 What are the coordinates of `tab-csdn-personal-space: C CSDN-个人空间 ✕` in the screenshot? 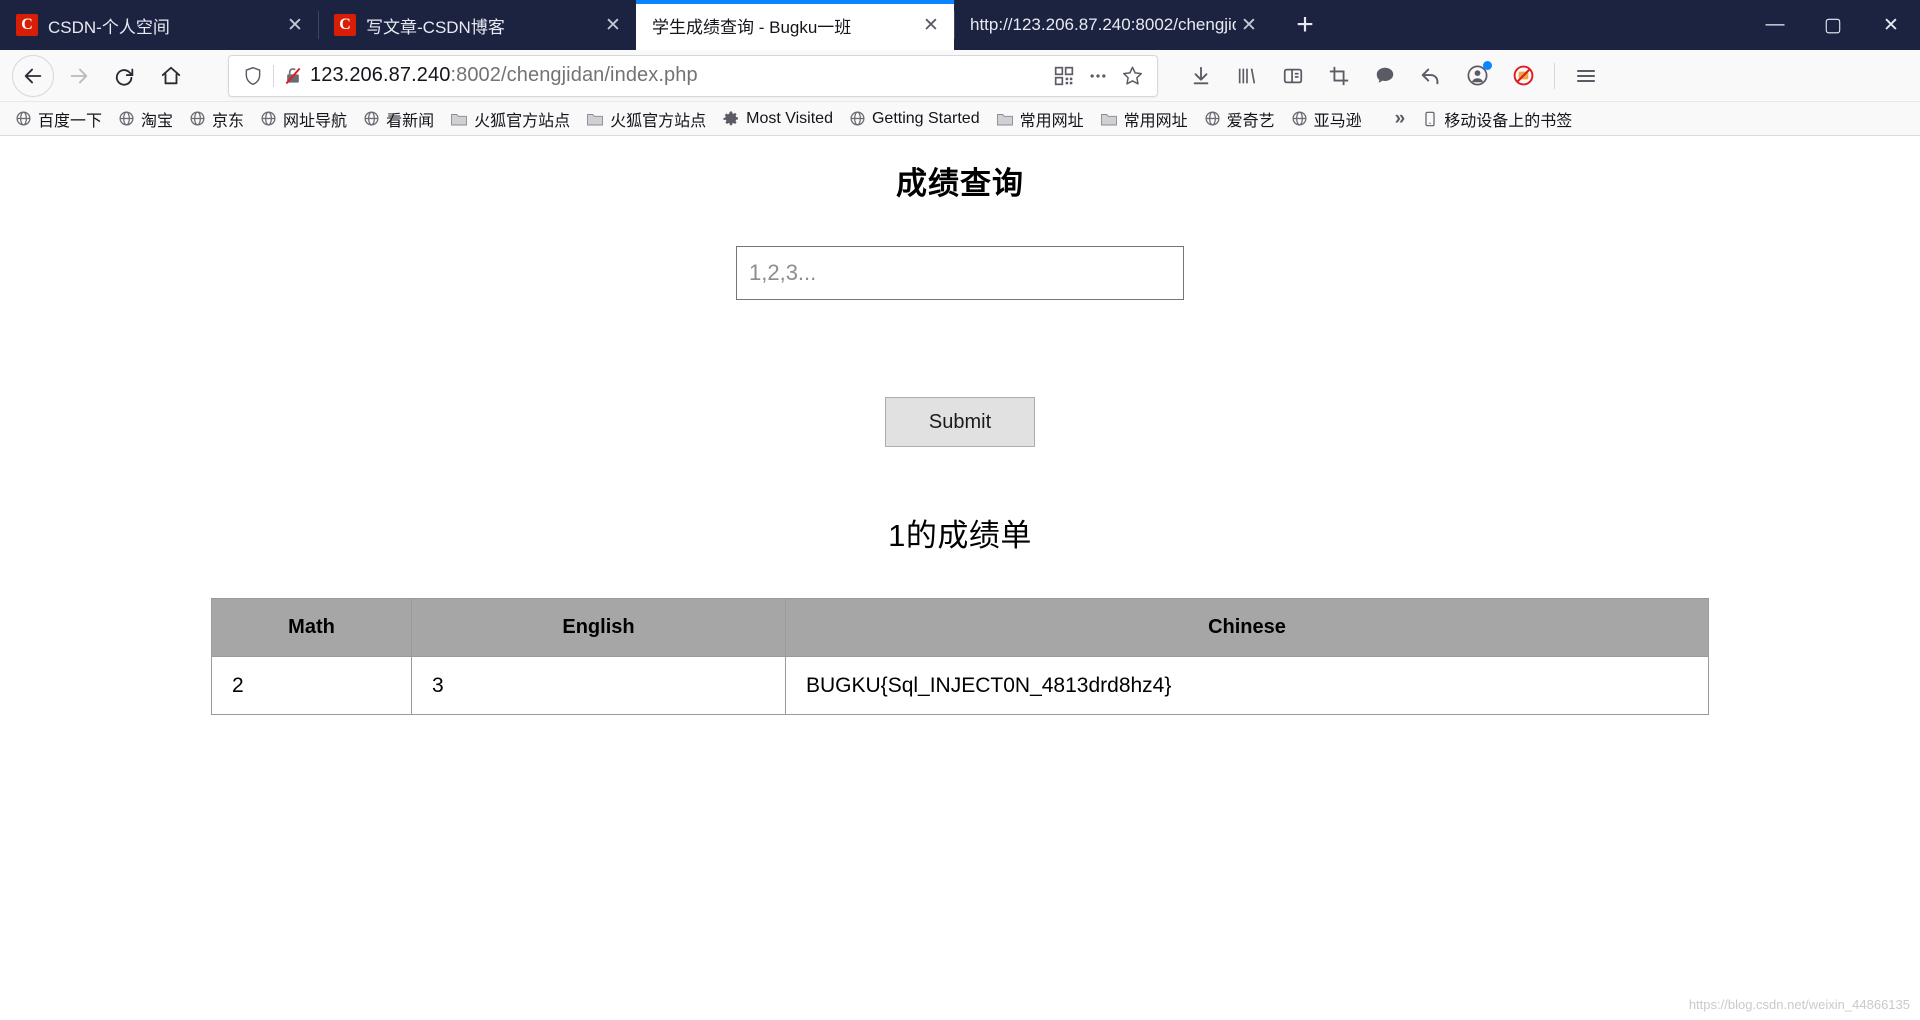 It's located at (159, 25).